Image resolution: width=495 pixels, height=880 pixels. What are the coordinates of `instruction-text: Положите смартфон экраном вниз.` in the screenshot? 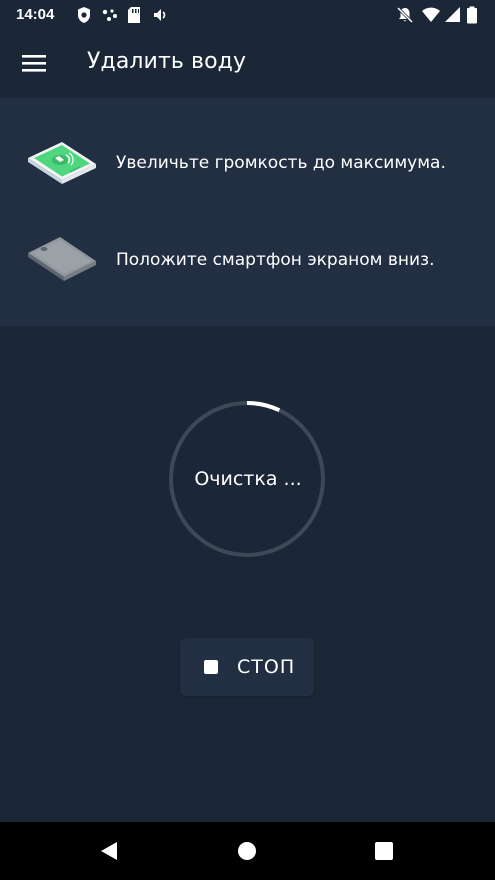 It's located at (275, 260).